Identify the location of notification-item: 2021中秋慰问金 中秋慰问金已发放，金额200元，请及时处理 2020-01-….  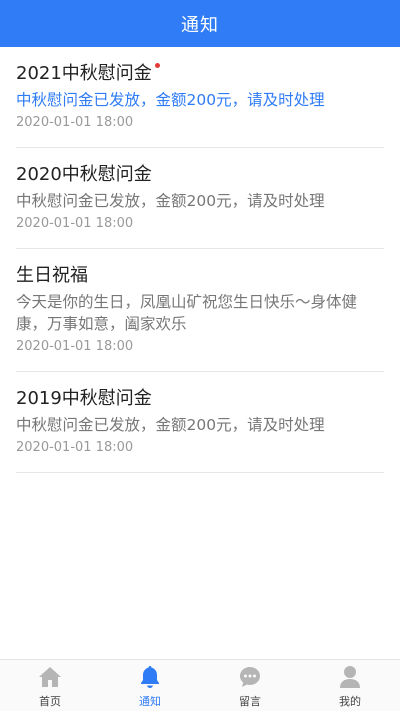
(200, 97).